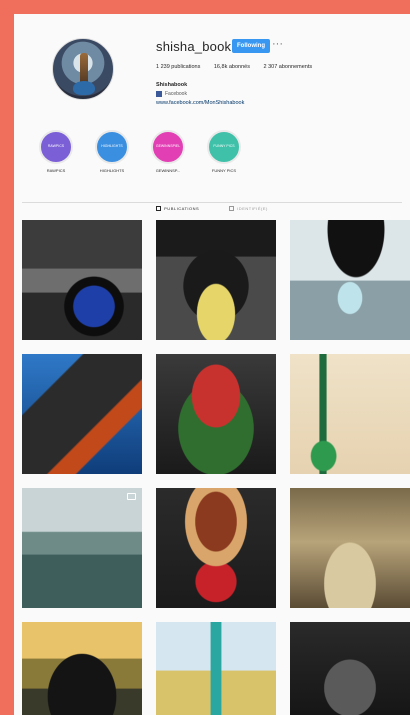 The image size is (410, 715). I want to click on post-tile-burning-coal, so click(82, 414).